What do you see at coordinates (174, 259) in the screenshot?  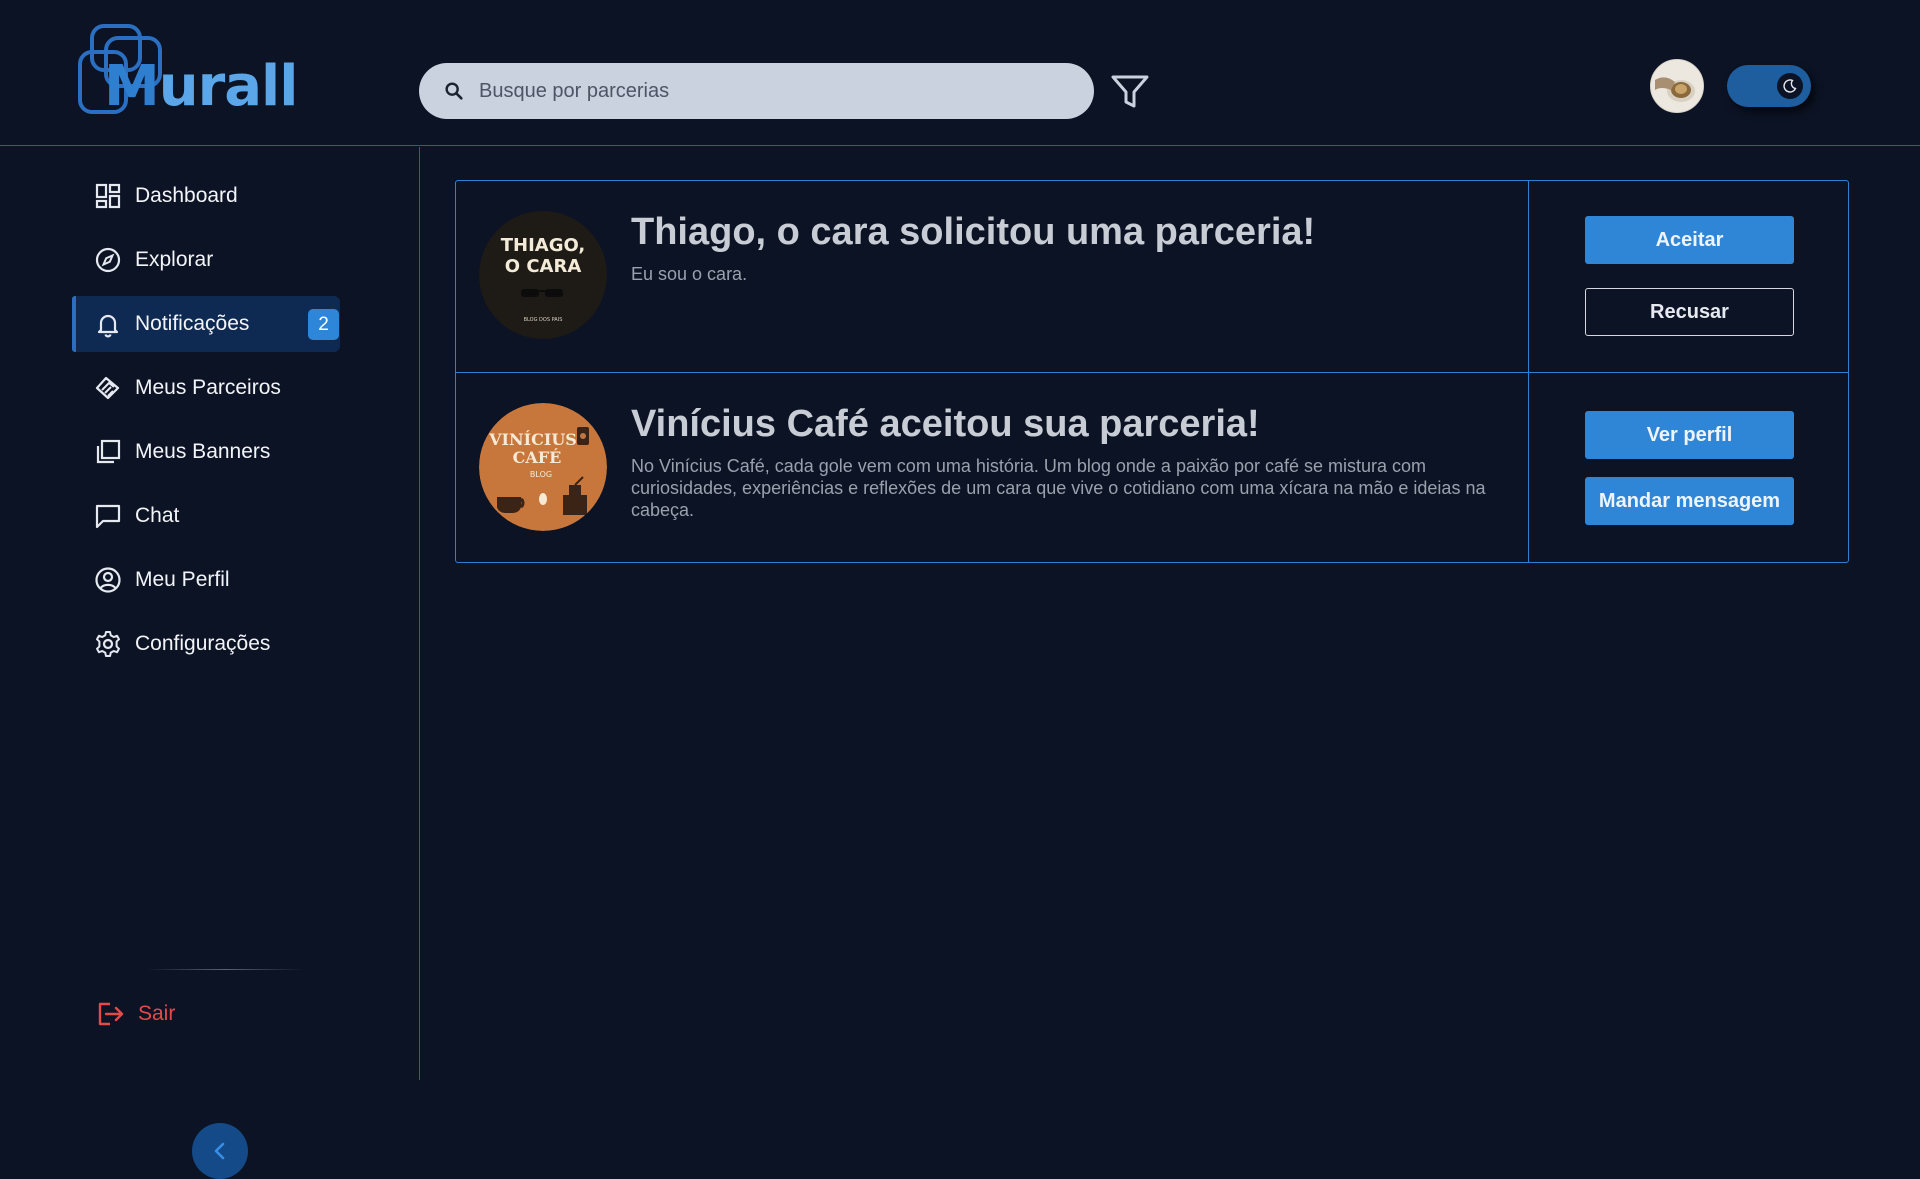 I see `sidebar-item-label: Explorar` at bounding box center [174, 259].